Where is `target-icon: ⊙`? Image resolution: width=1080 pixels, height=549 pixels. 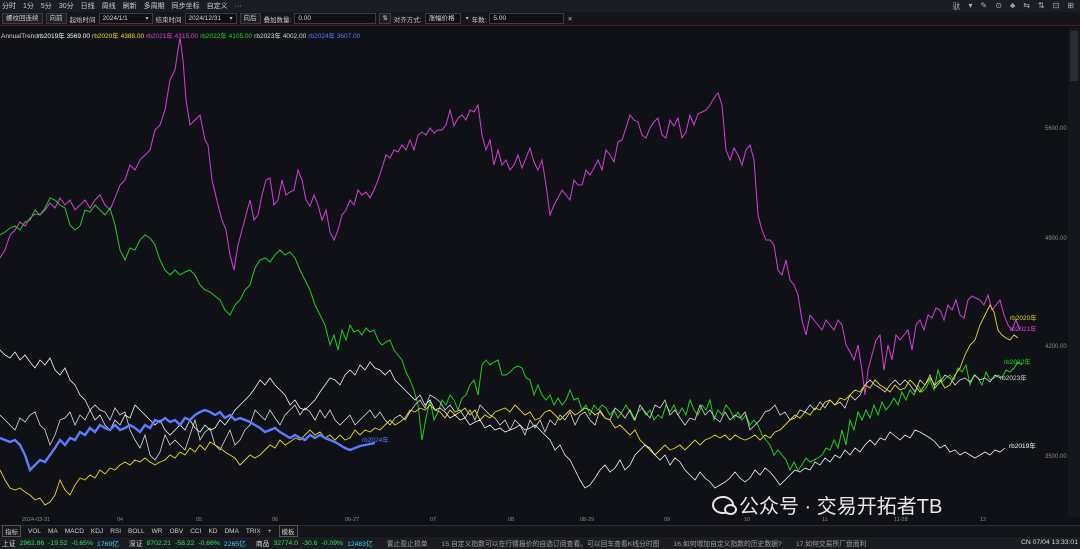 target-icon: ⊙ is located at coordinates (998, 6).